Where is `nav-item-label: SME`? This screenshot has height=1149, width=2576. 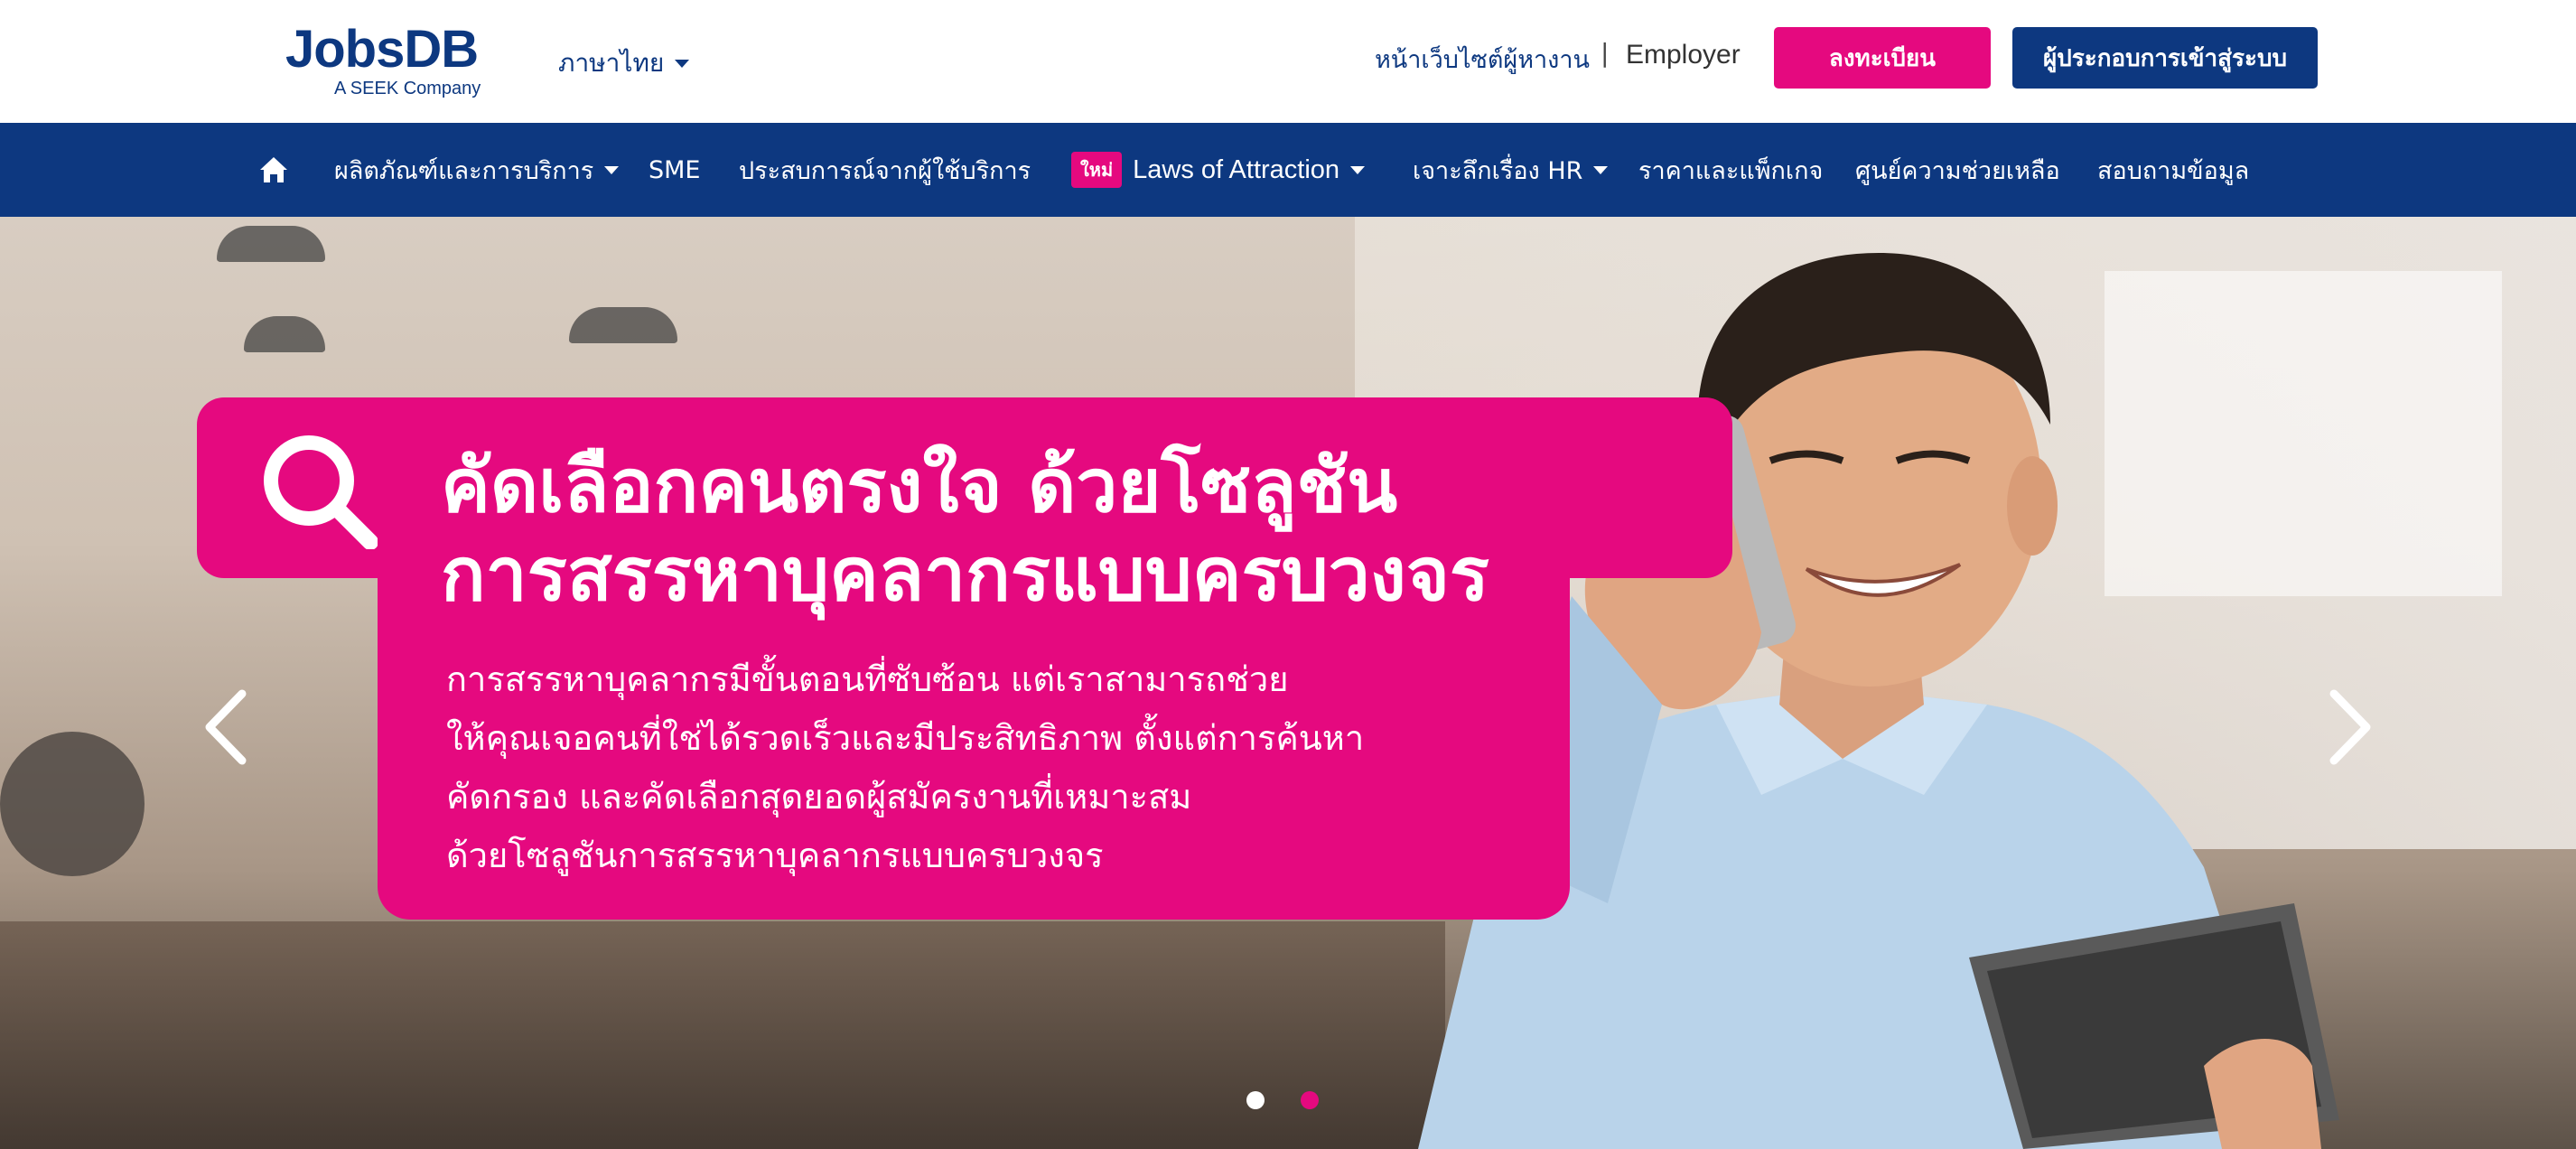
nav-item-label: SME is located at coordinates (675, 169).